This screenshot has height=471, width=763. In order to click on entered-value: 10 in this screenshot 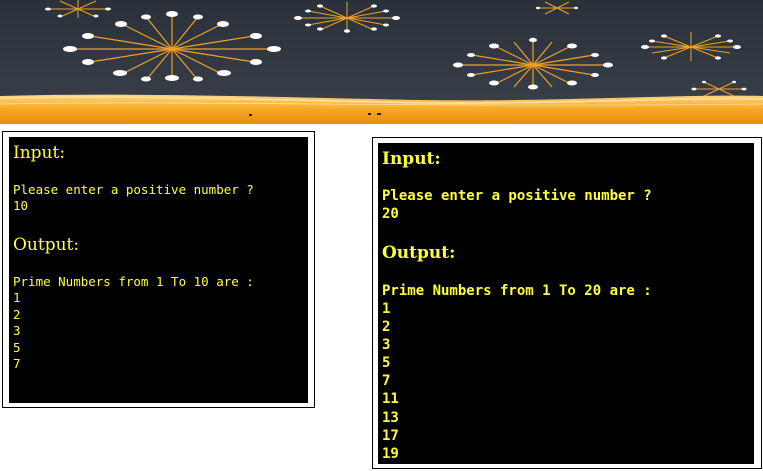, I will do `click(21, 205)`.